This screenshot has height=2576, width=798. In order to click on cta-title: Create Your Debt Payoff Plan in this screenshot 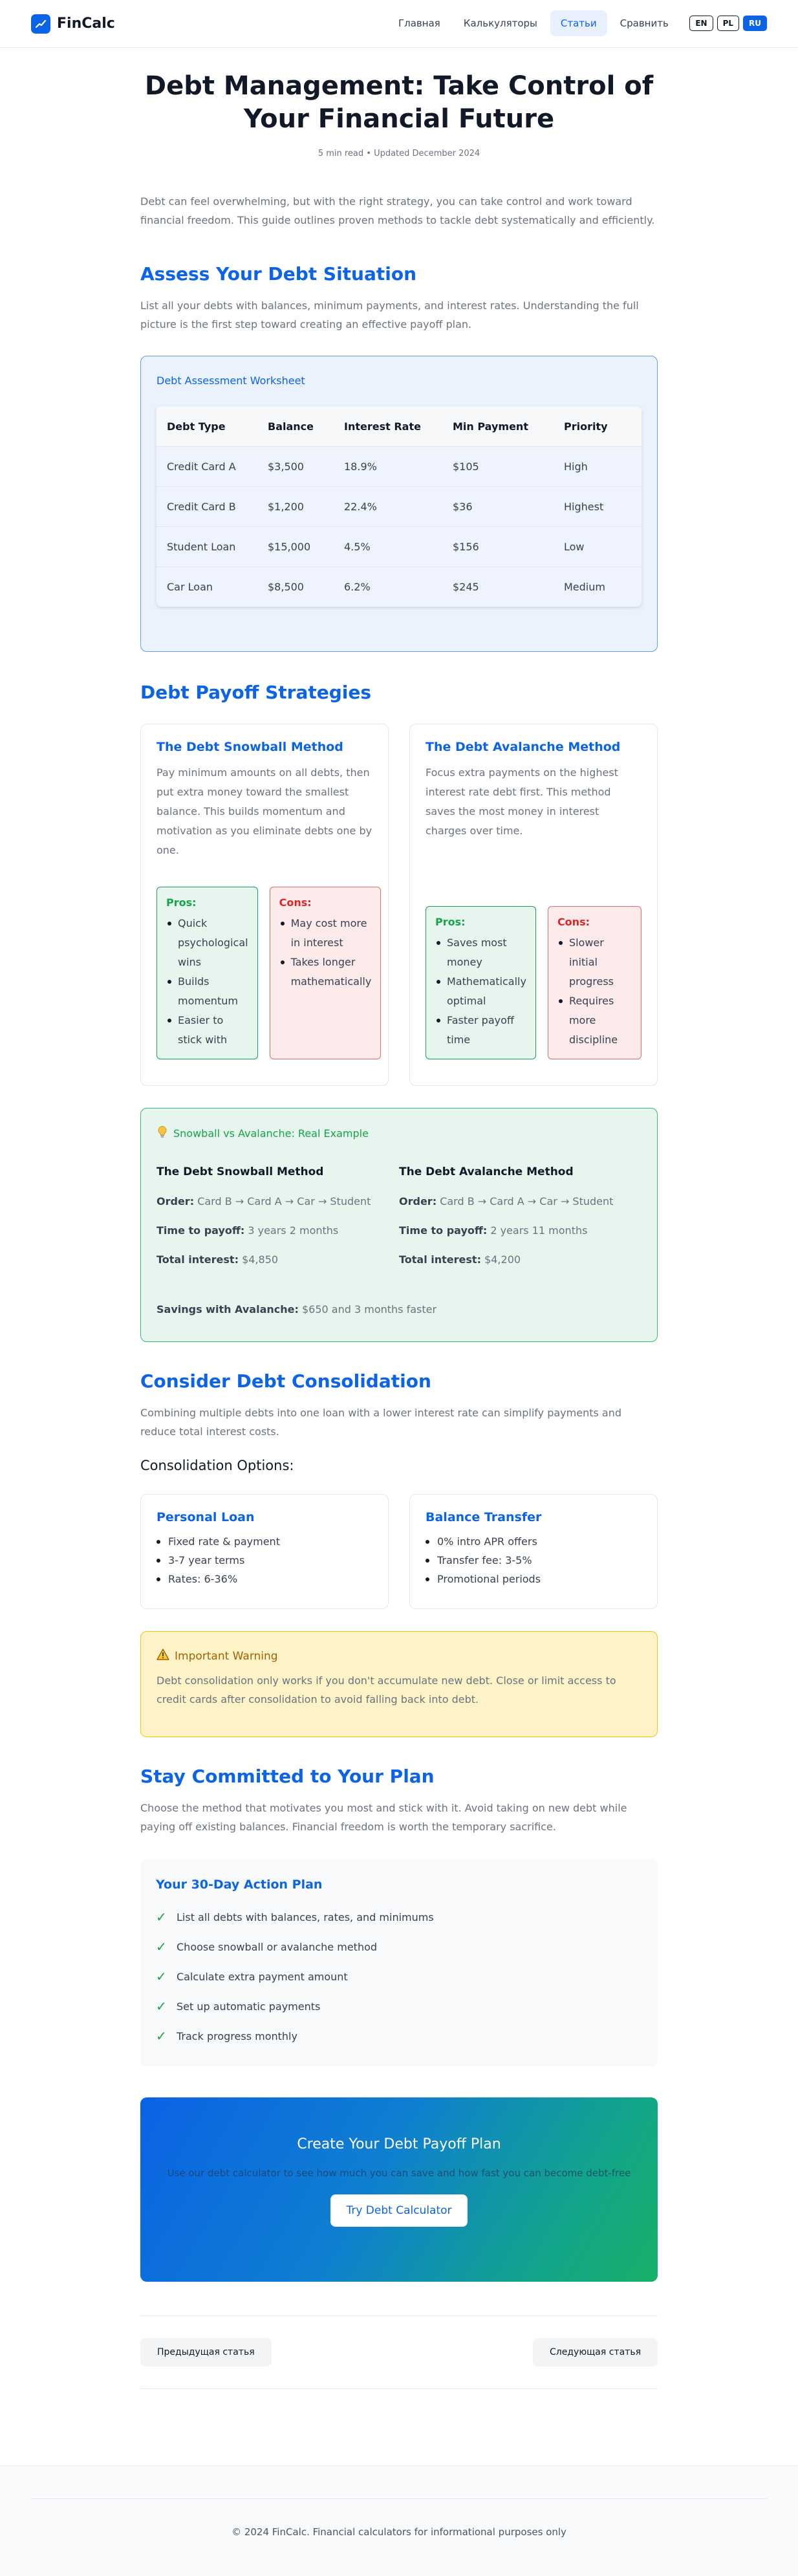, I will do `click(399, 2144)`.